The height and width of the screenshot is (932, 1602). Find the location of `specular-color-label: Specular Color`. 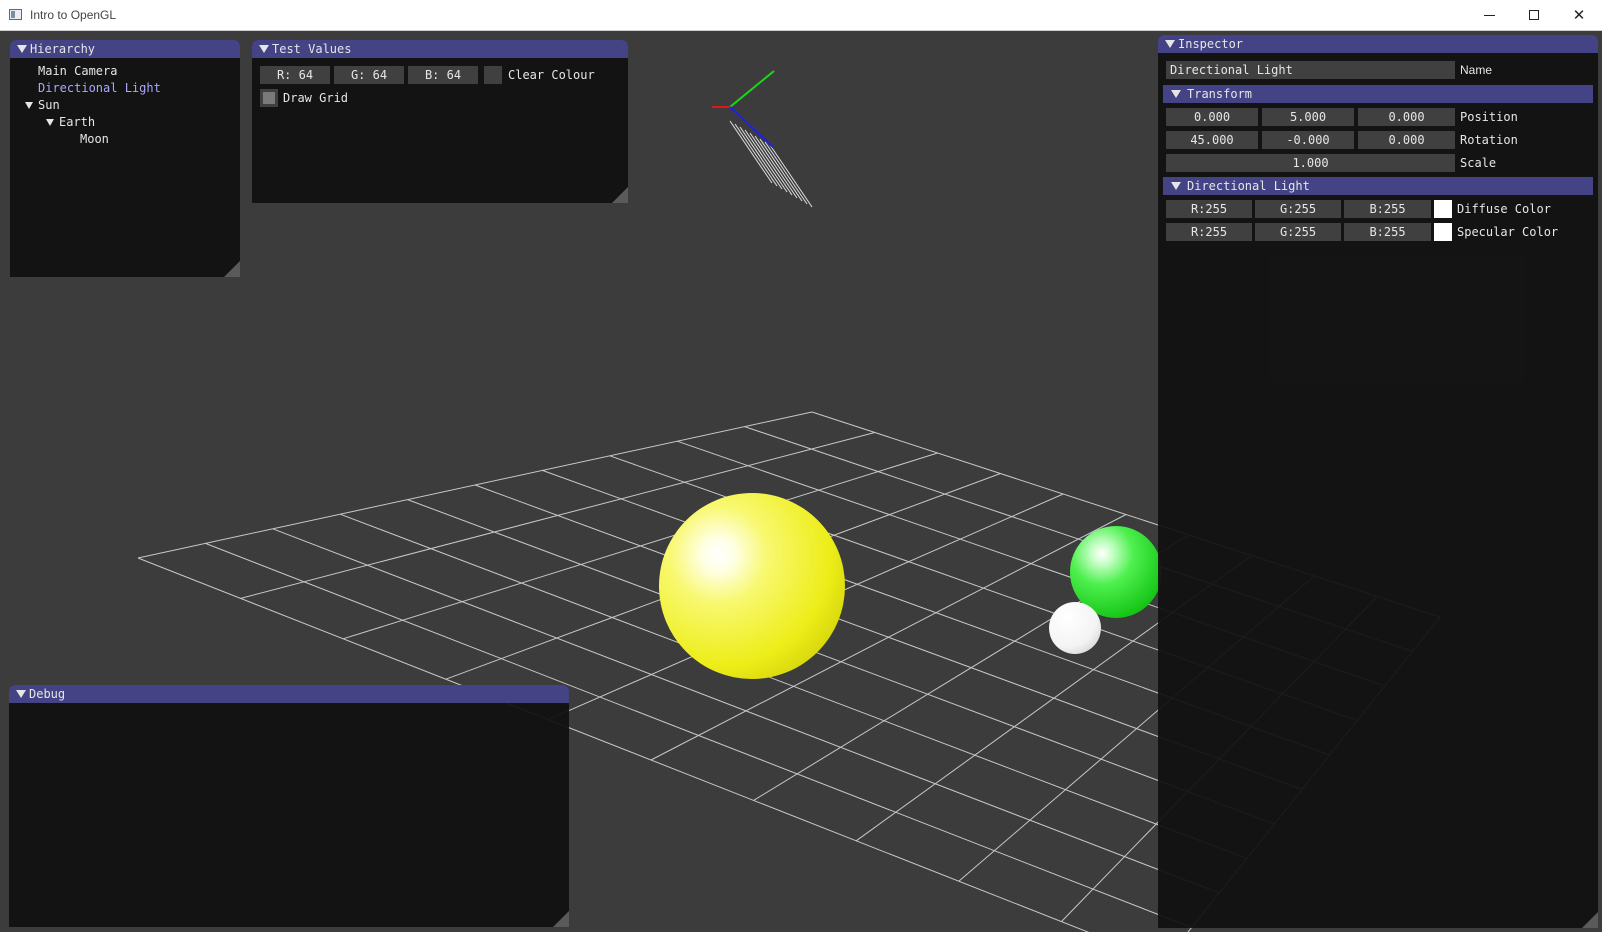

specular-color-label: Specular Color is located at coordinates (1508, 232).